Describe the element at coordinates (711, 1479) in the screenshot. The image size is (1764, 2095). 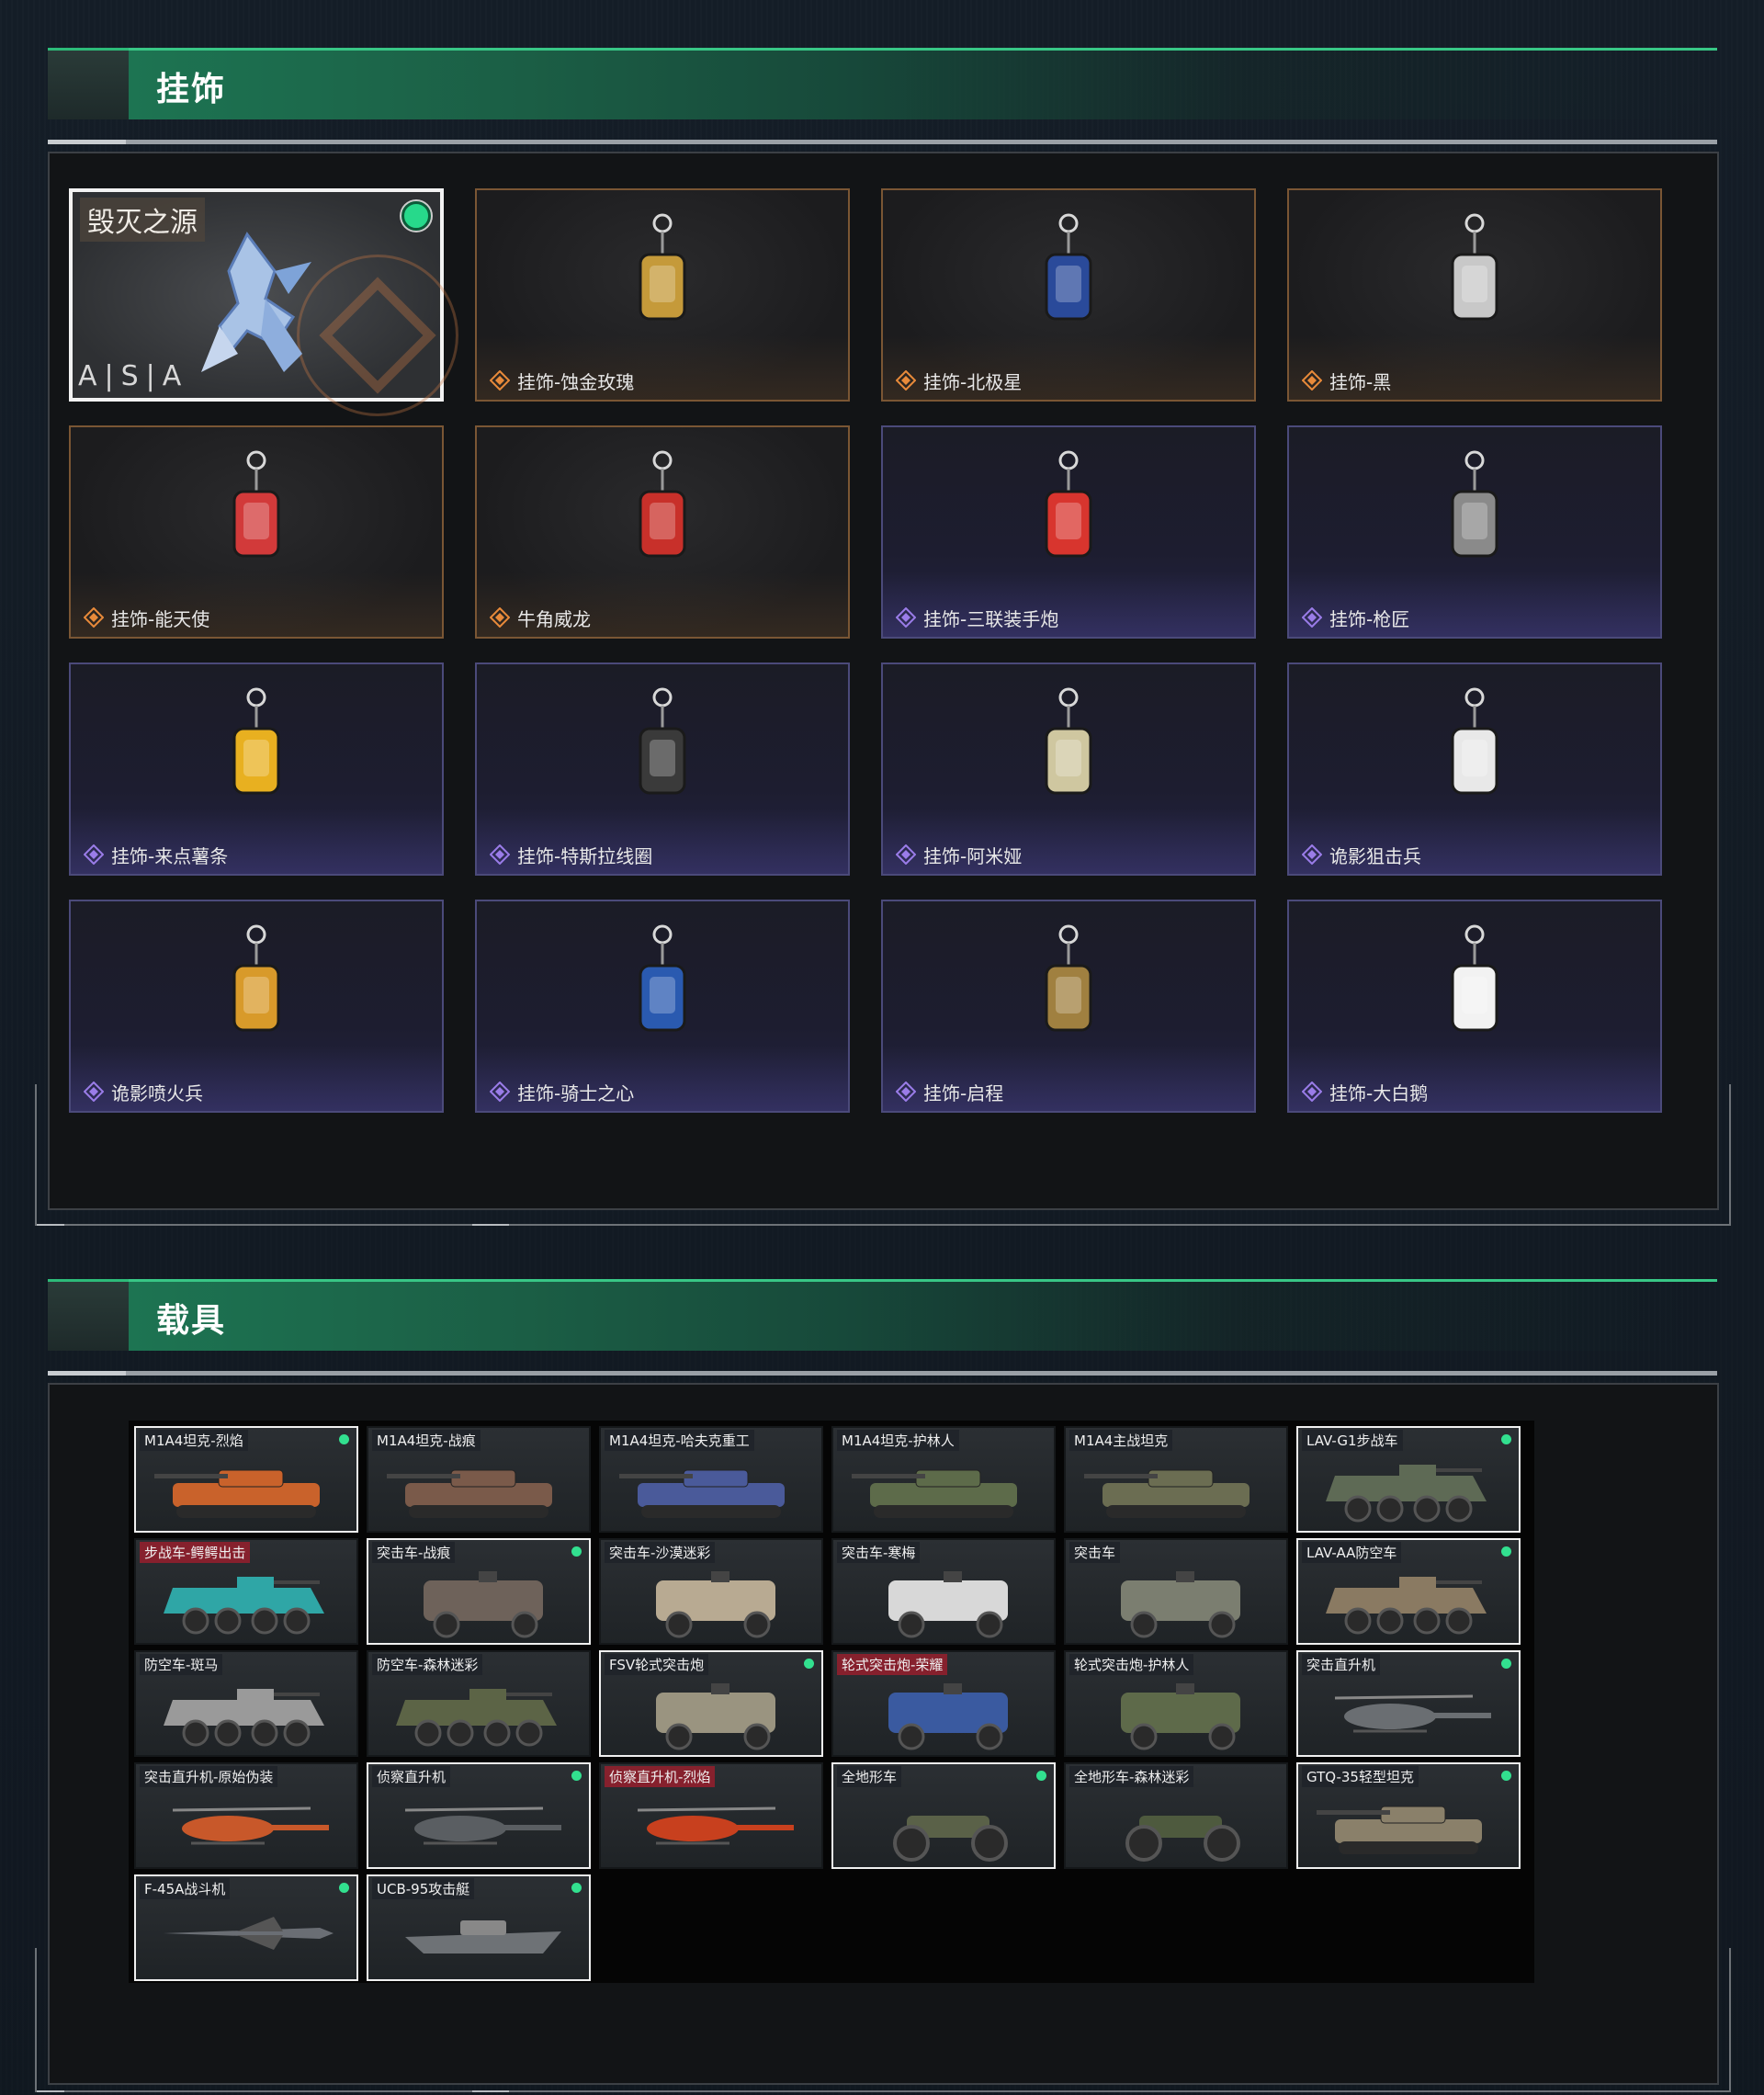
I see `vehicle-card: M1A4坦克-哈夫克重工` at that location.